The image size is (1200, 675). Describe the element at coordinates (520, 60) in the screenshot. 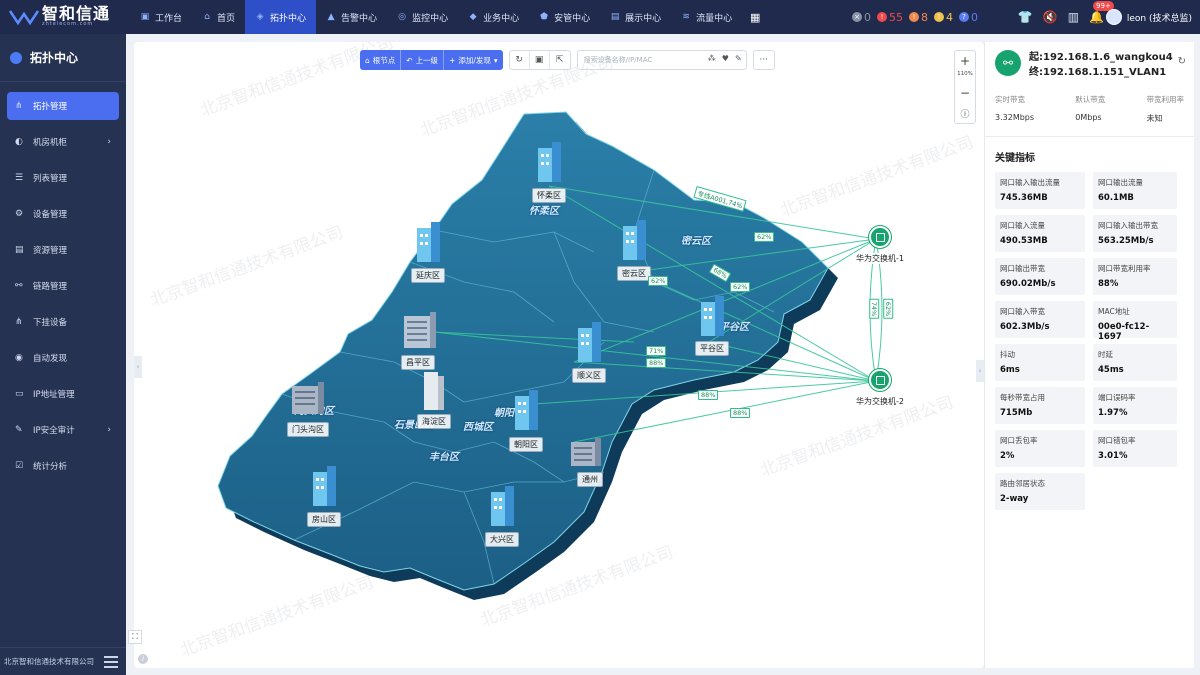

I see `refresh-button: ↻` at that location.